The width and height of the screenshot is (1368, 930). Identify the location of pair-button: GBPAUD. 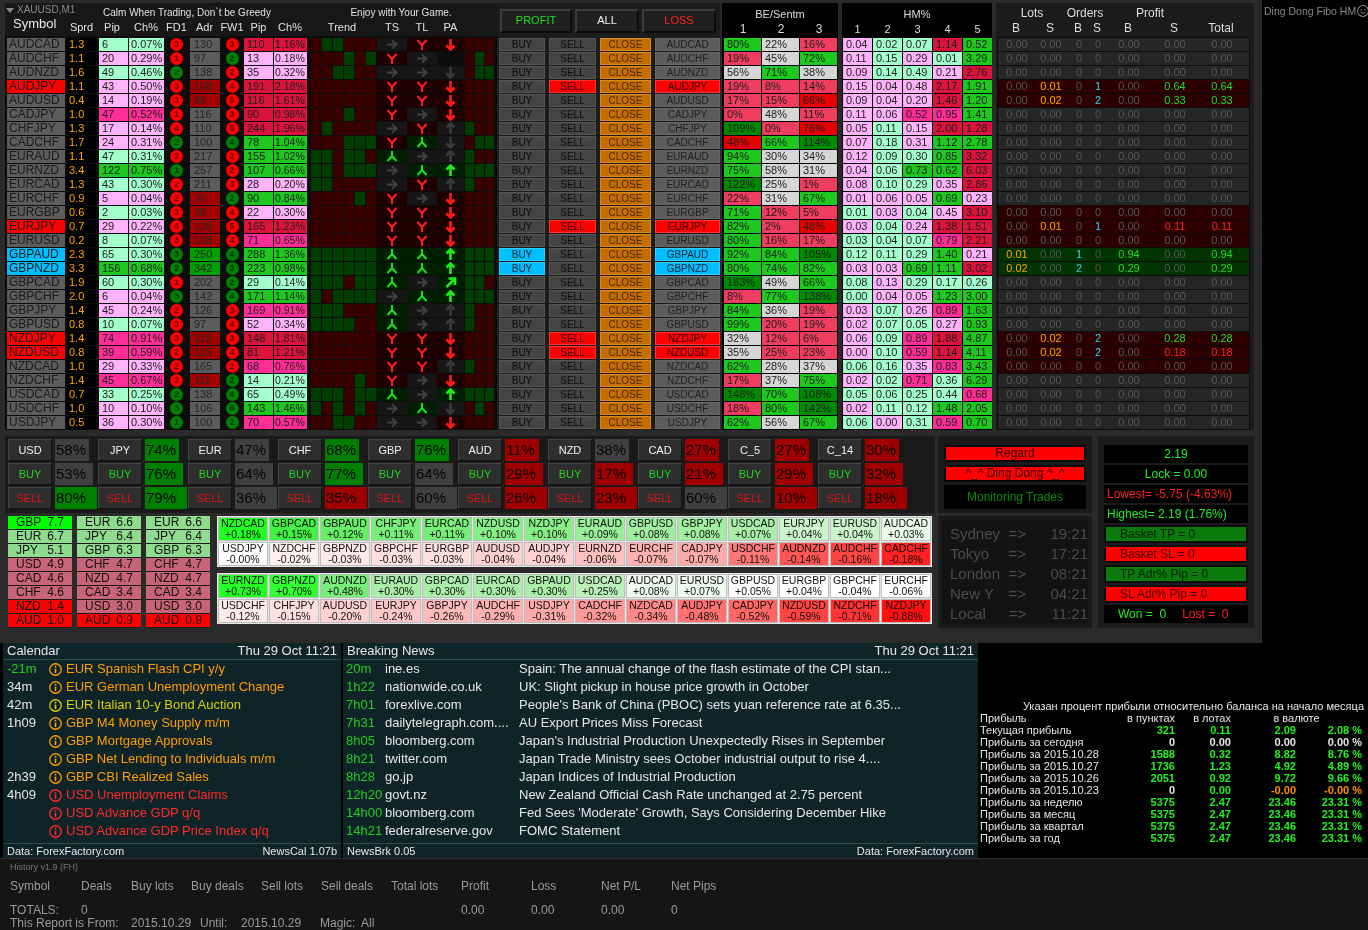
(687, 254).